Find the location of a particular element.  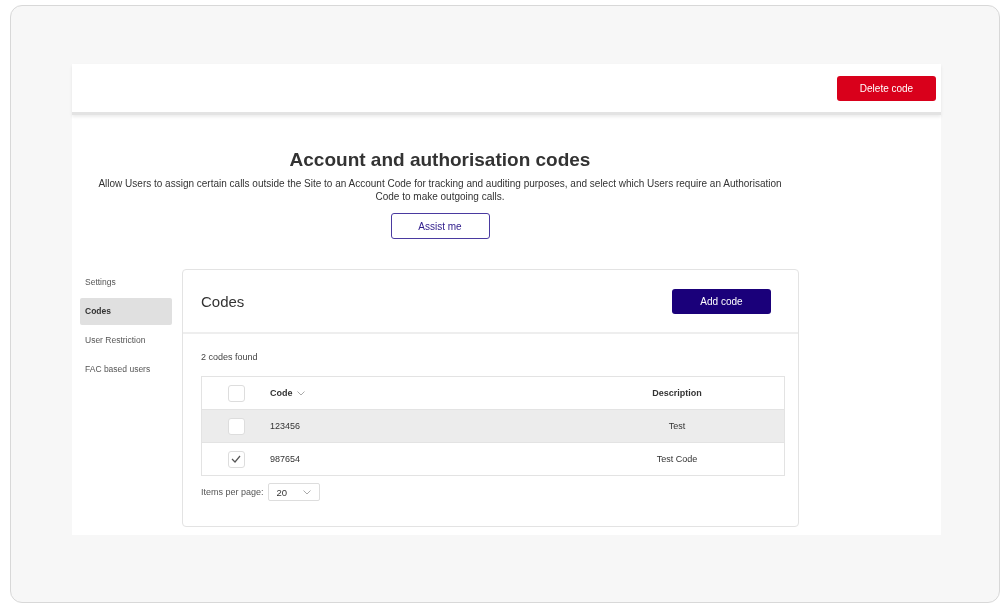

column-header: Code is located at coordinates (281, 393).